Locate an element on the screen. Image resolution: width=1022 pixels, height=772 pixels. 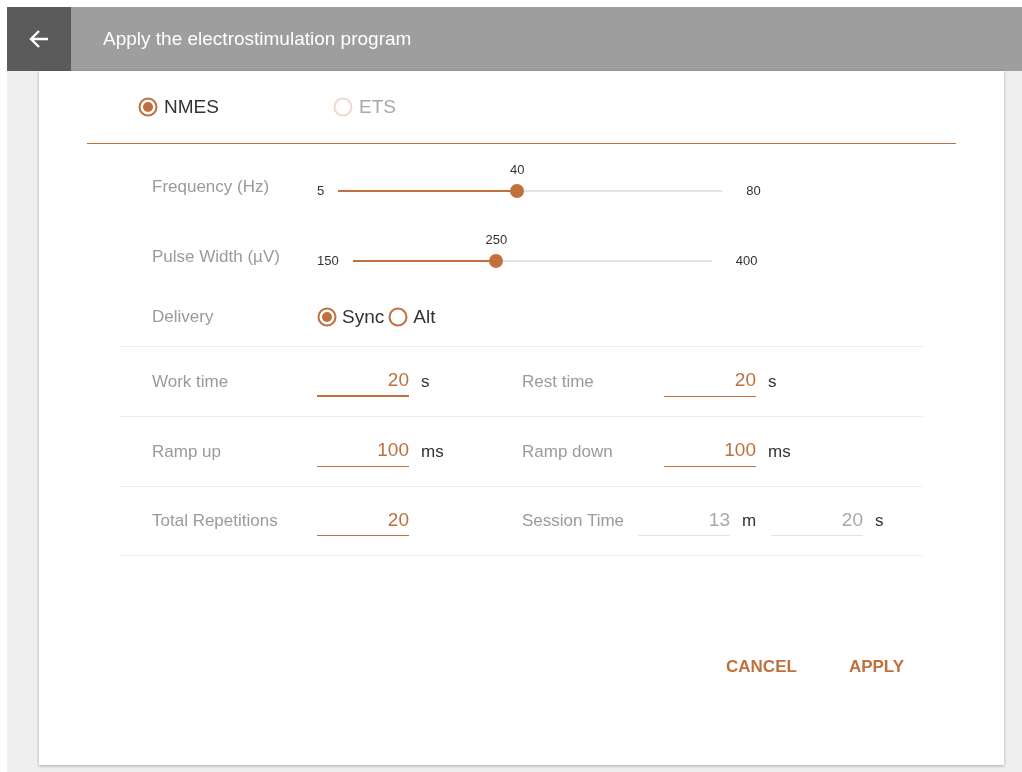
slider-value: 40 is located at coordinates (517, 170).